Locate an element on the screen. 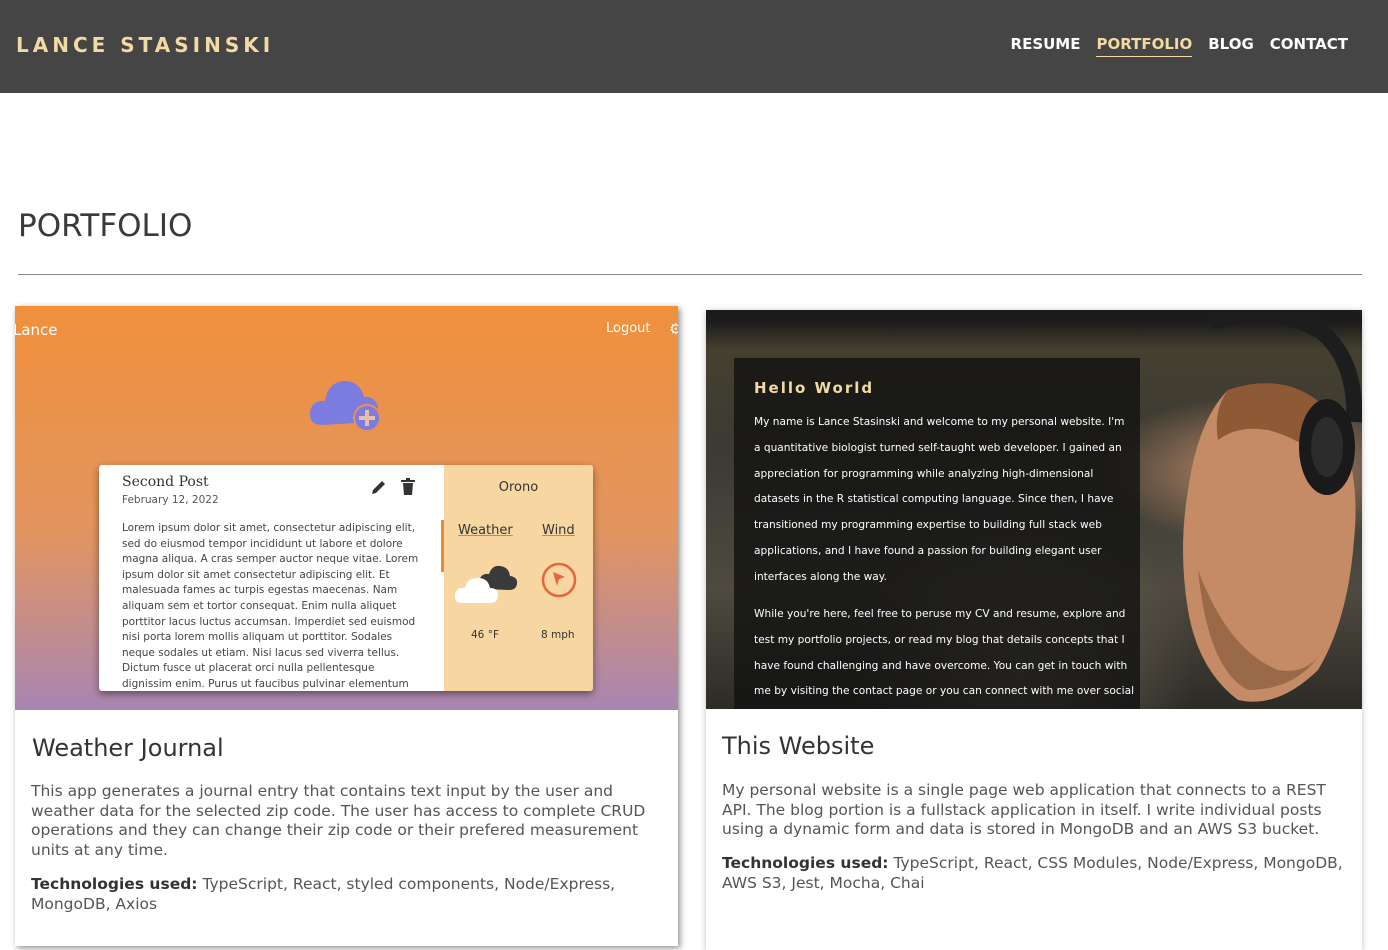  nav-item-portfolio: PORTFOLIO is located at coordinates (1144, 46).